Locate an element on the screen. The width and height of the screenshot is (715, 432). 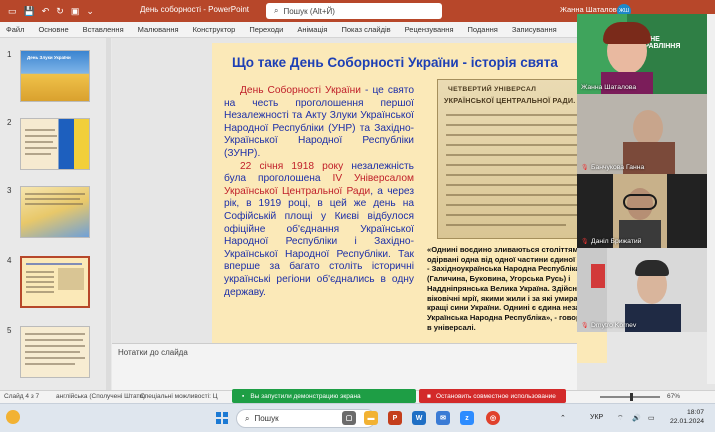
quick-access-toolbar: ▭ 💾 ↶ ↻ ▣ ⌄ is located at coordinates (60, 11).